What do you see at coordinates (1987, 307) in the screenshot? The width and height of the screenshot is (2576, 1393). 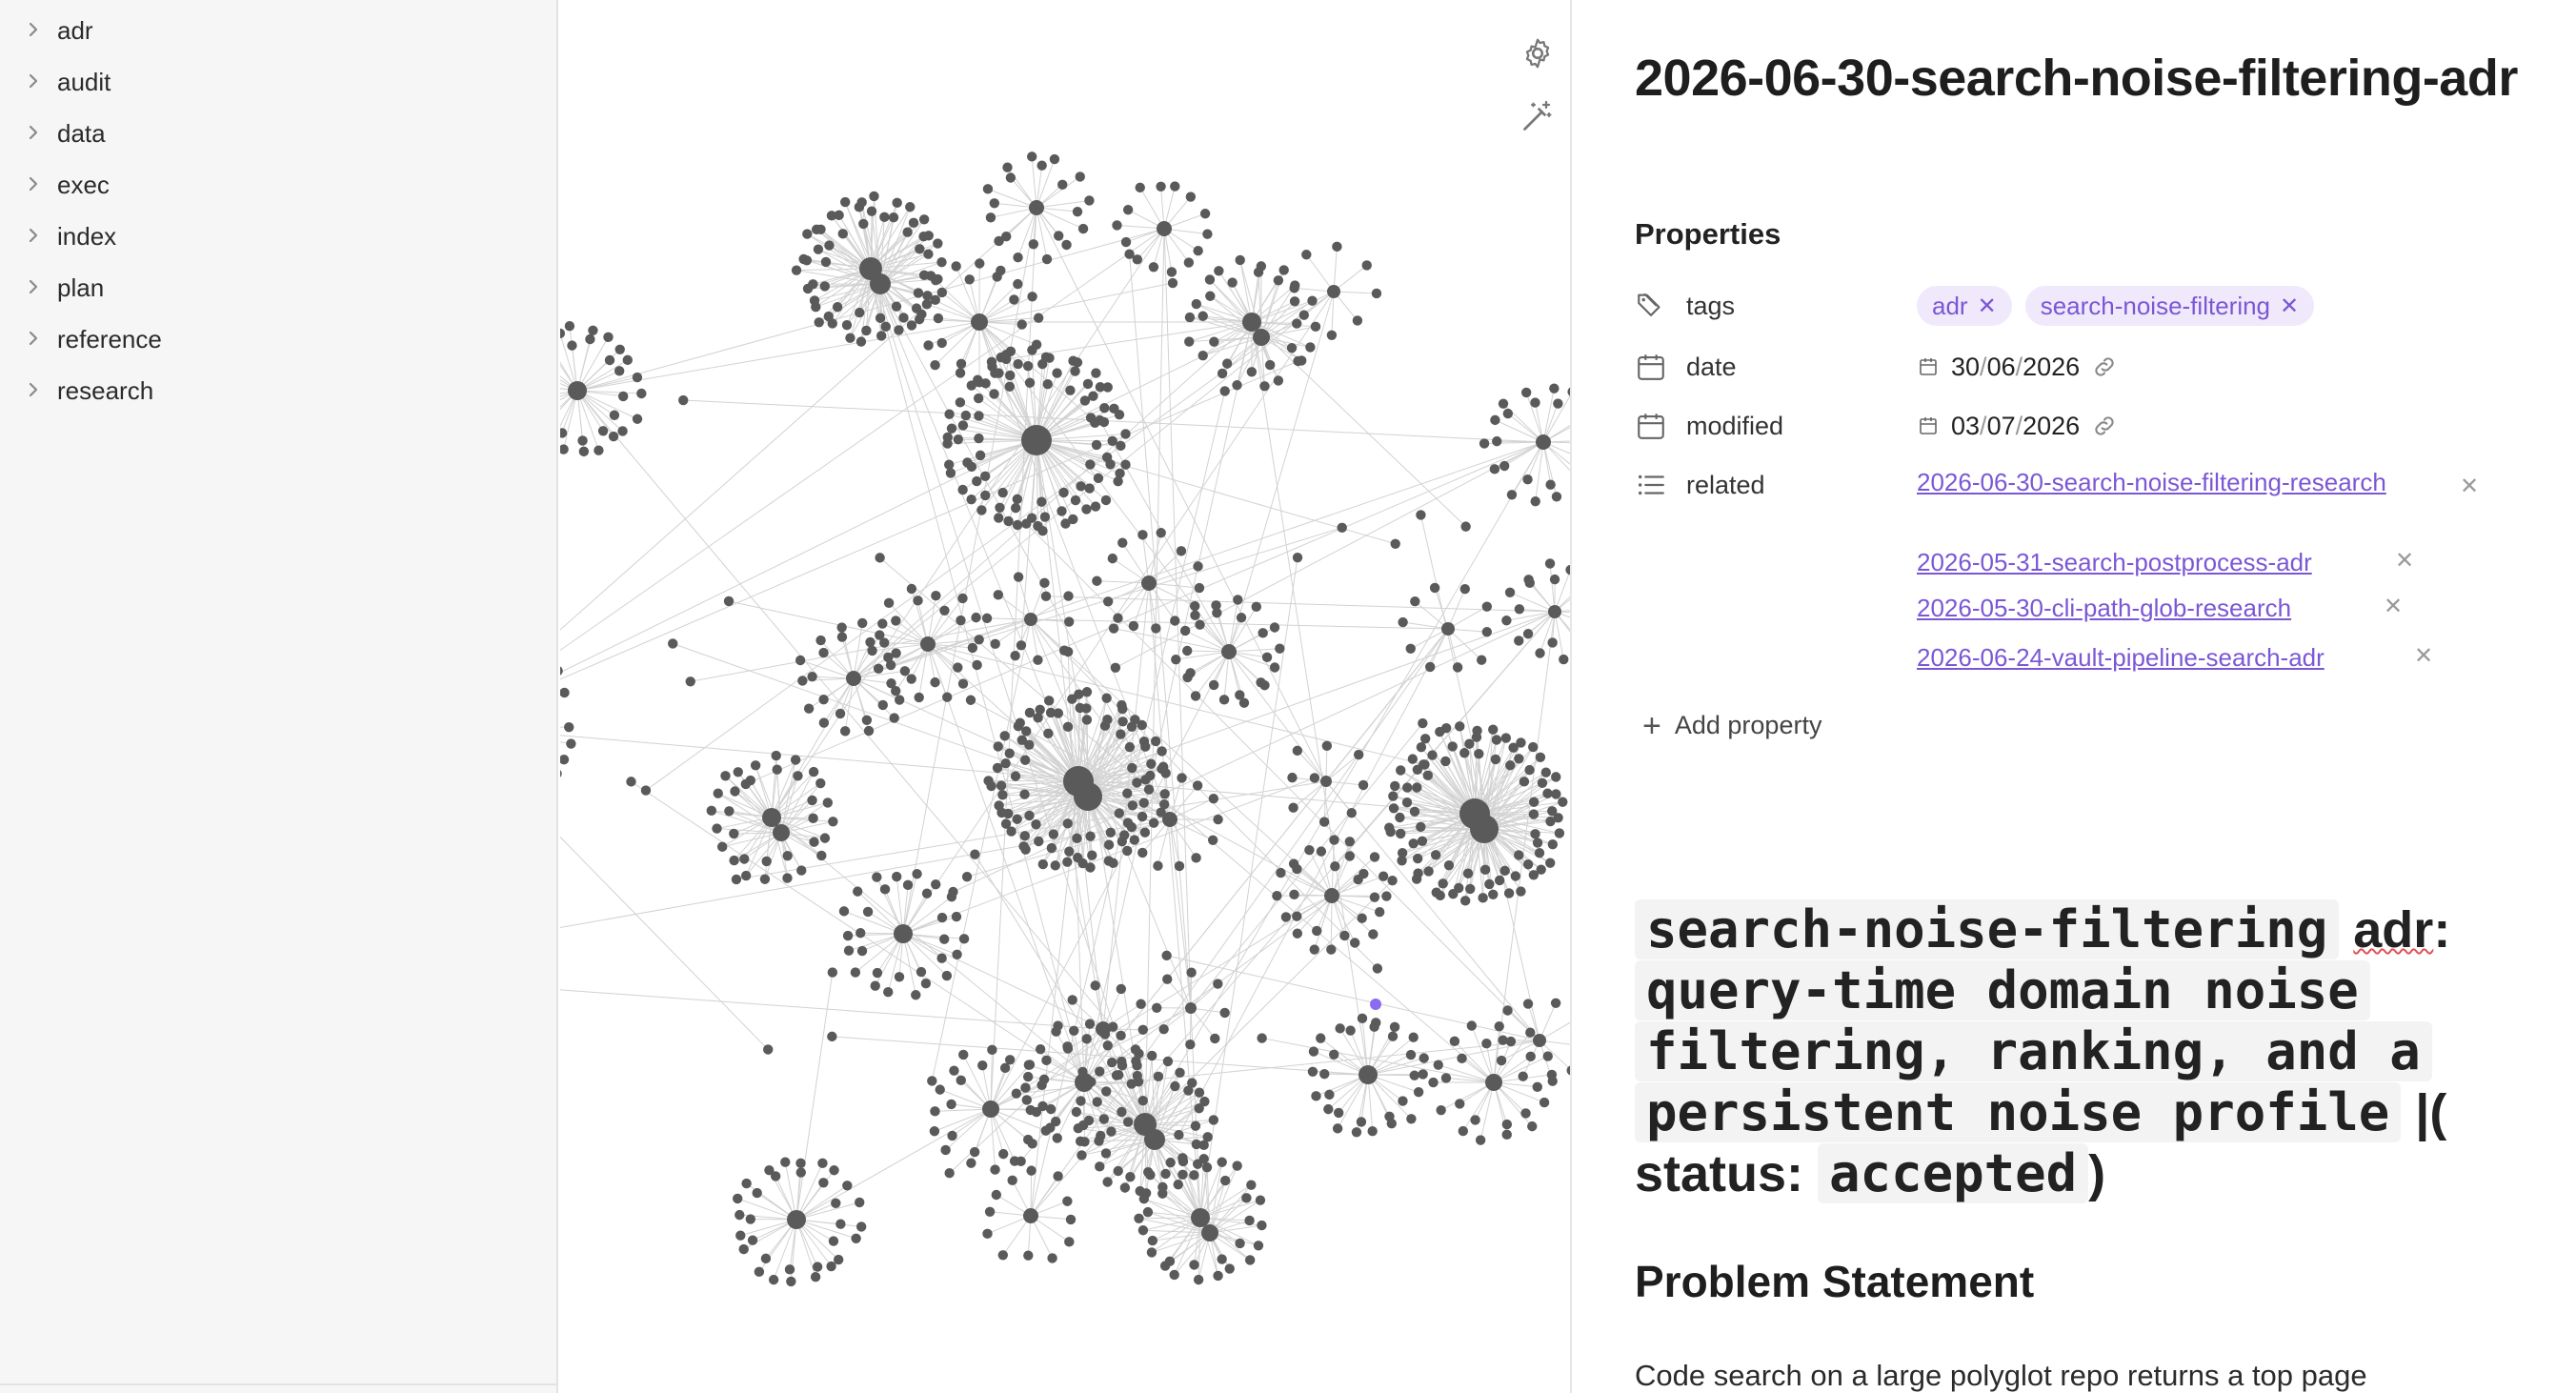 I see `remove-tag-icon: ✕` at bounding box center [1987, 307].